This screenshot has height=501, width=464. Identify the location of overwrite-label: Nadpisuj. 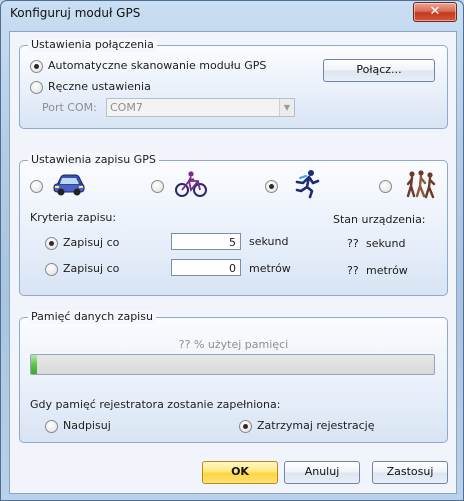
(87, 426).